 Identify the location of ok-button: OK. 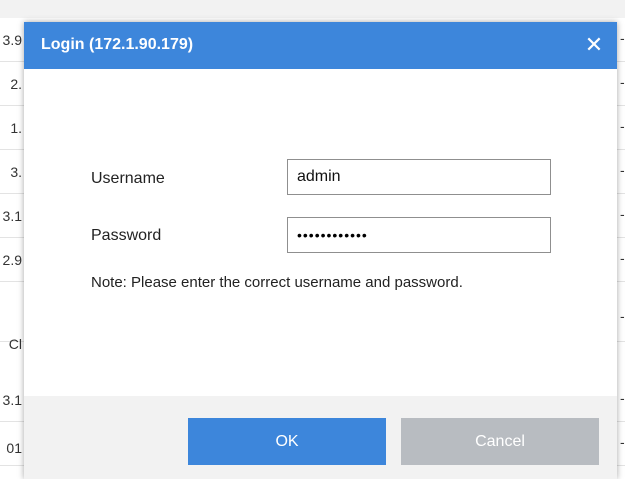
(287, 441).